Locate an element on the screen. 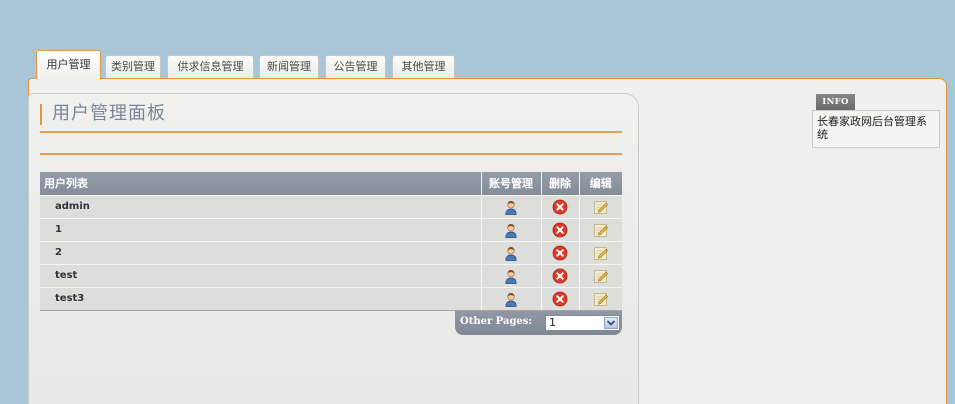  table-row: test is located at coordinates (331, 275).